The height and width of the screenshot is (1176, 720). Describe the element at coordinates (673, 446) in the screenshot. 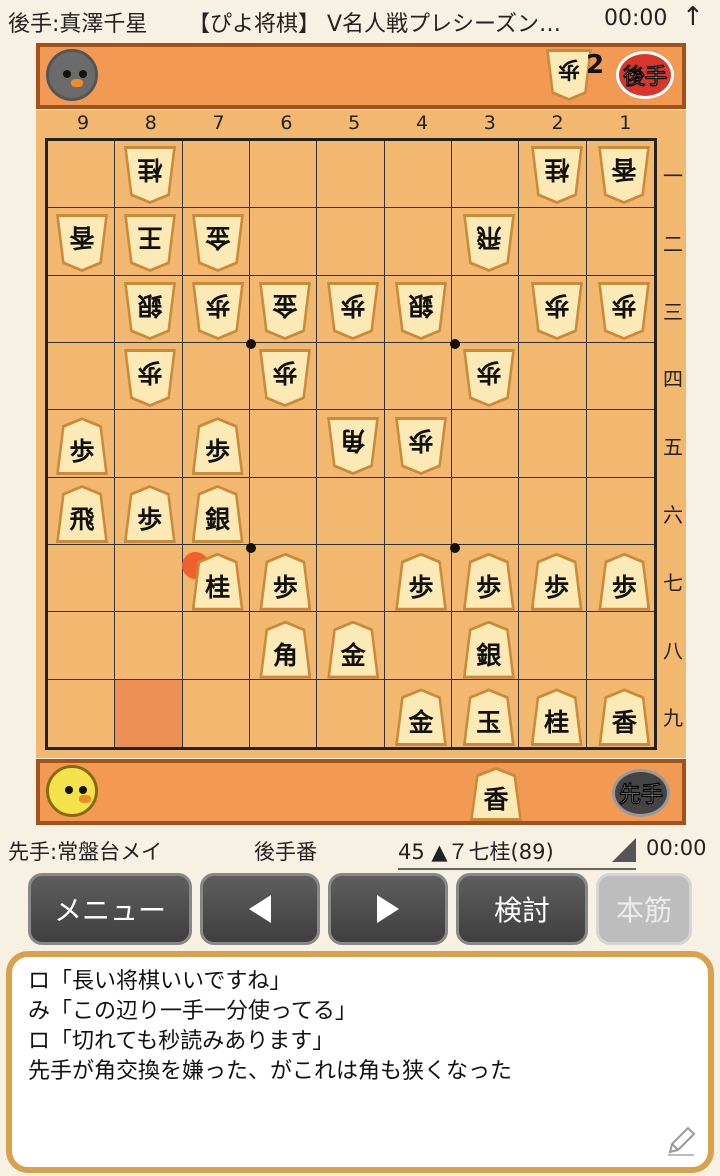

I see `rank-labels: 一二三四五六七八九` at that location.